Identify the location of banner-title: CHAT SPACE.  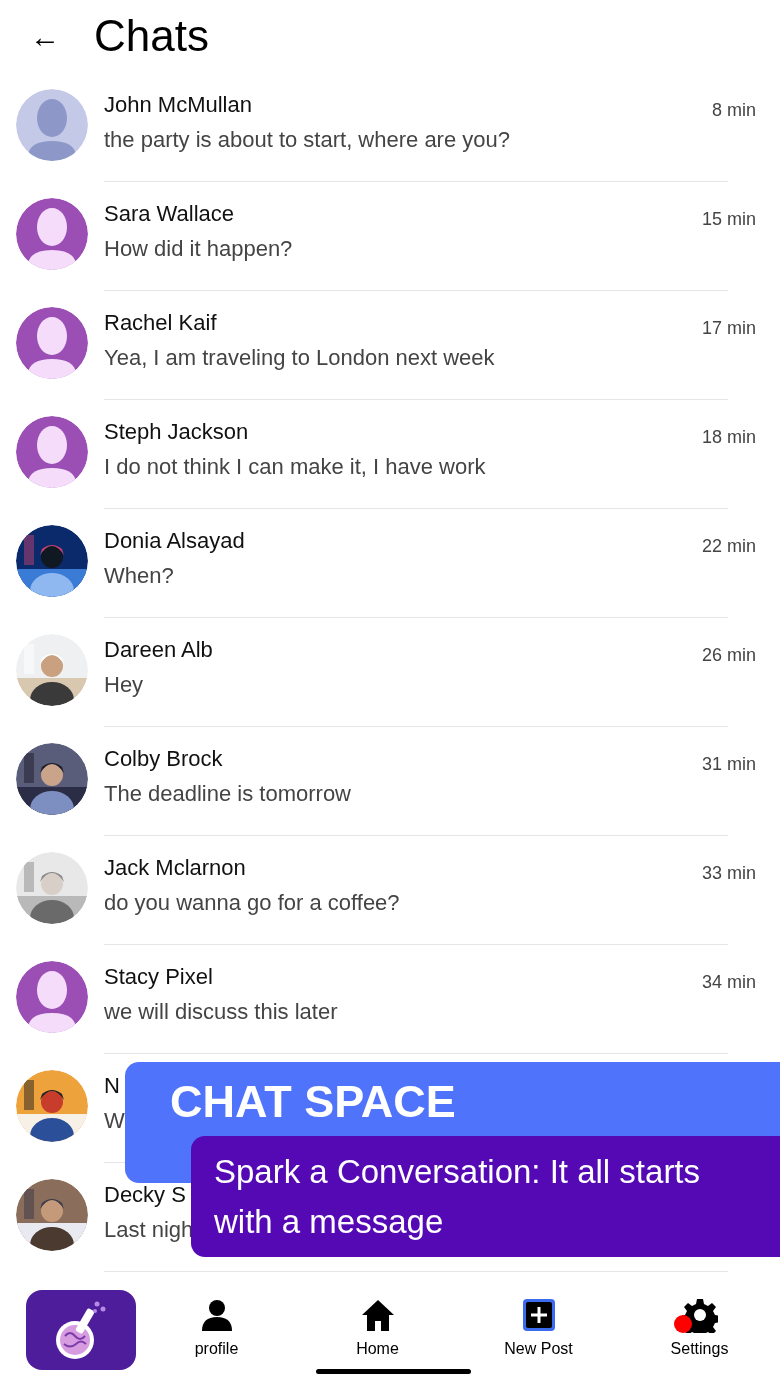
(313, 1102).